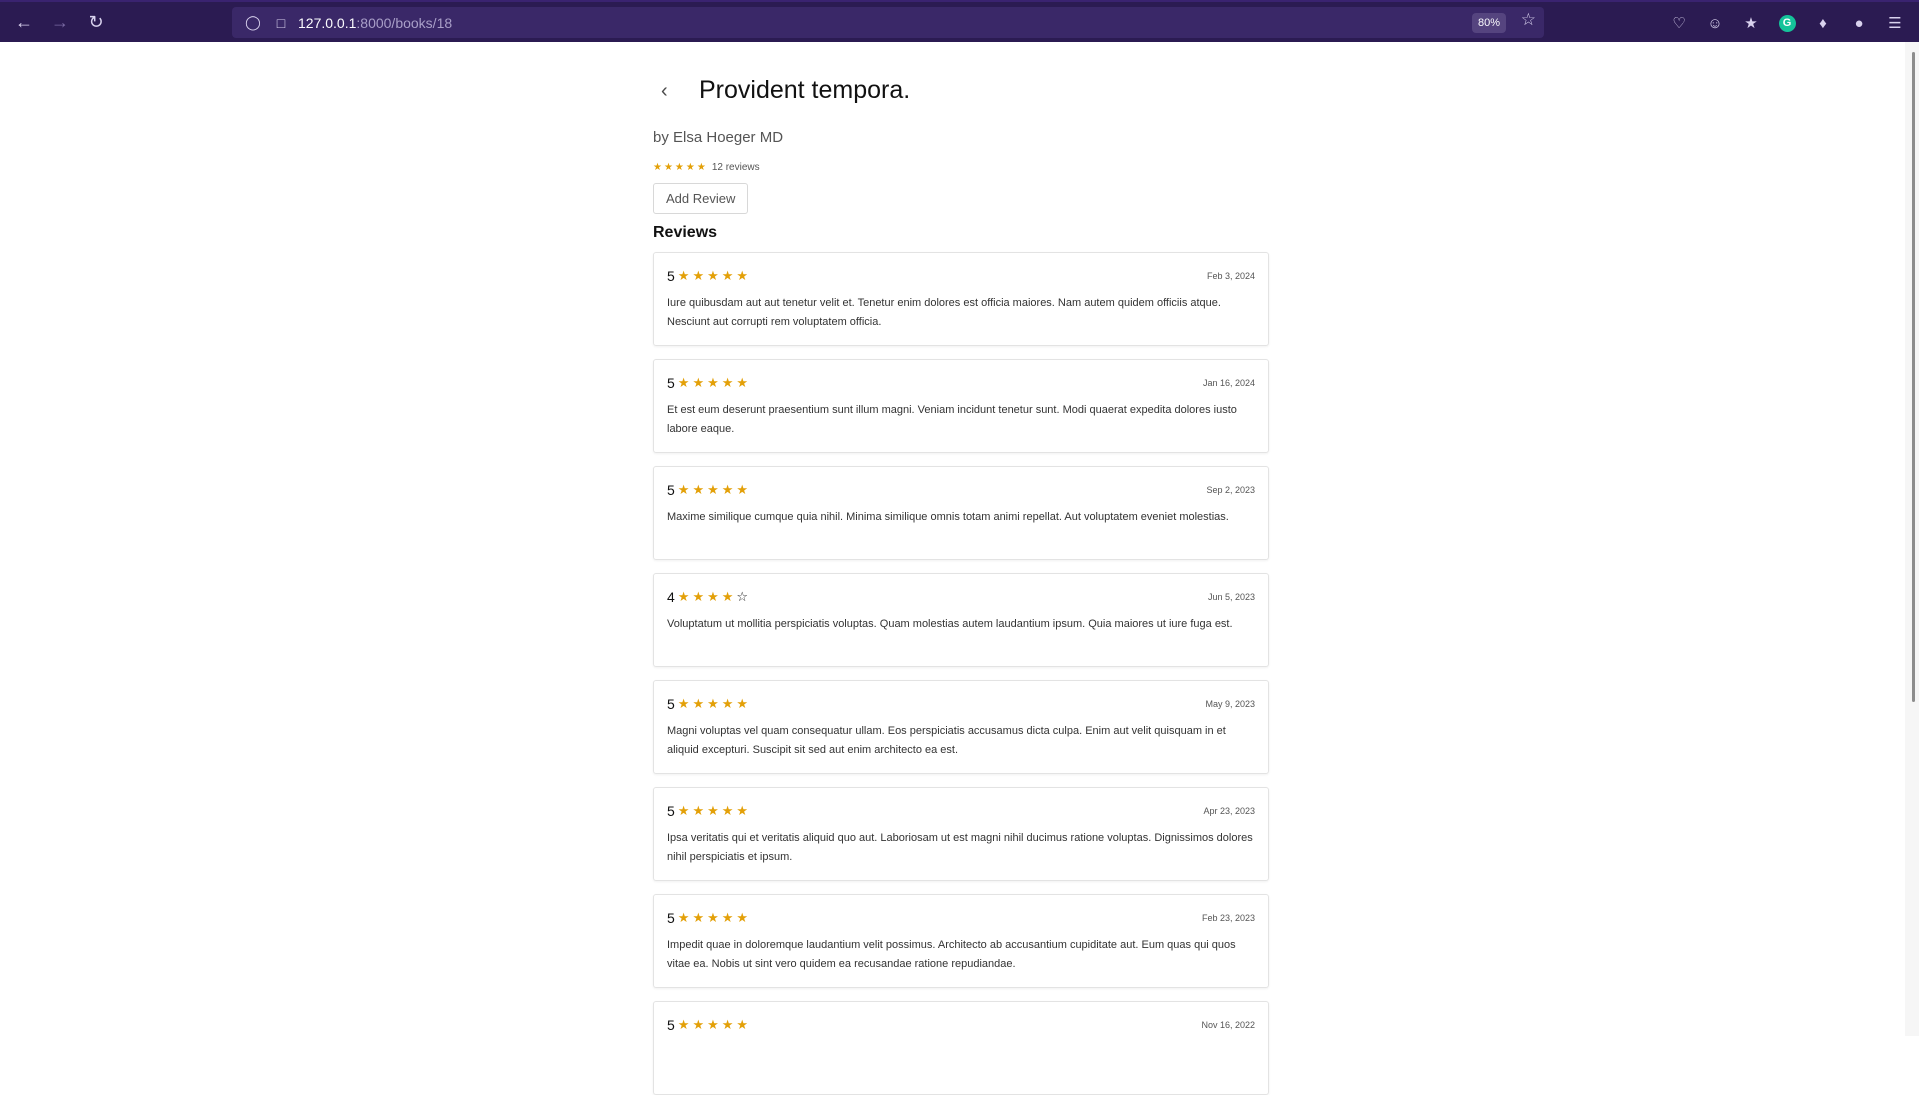 This screenshot has width=1919, height=1095. I want to click on zoom-level-badge: 80%, so click(1488, 23).